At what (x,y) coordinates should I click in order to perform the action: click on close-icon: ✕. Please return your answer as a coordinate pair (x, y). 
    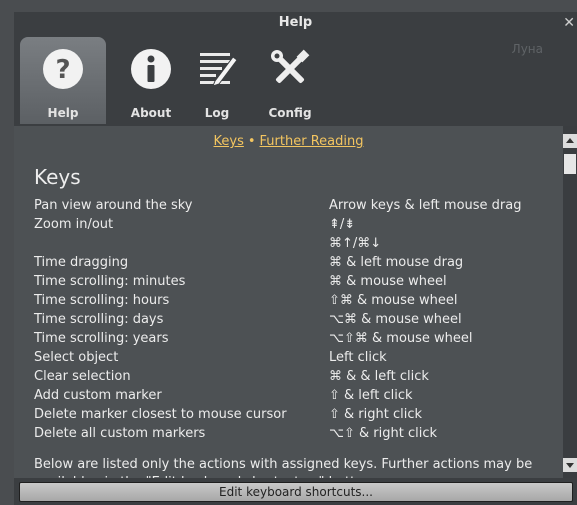
    Looking at the image, I should click on (569, 23).